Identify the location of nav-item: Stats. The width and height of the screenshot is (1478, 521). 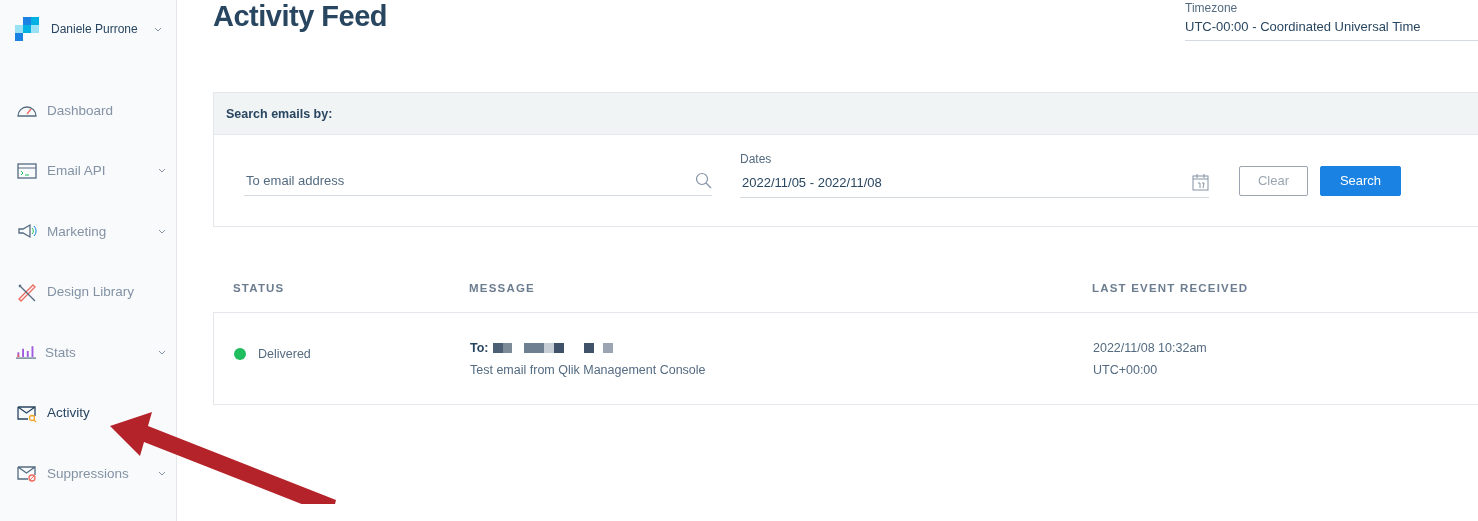
(97, 352).